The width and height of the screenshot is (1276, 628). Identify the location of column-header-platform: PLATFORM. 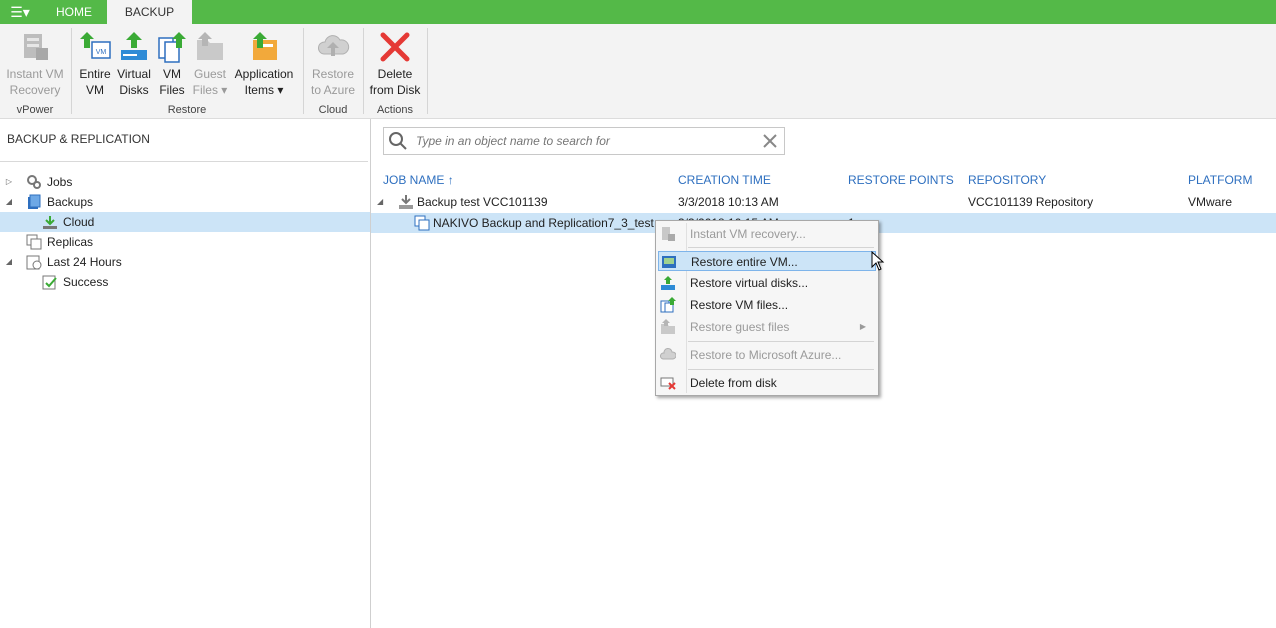
(1220, 180).